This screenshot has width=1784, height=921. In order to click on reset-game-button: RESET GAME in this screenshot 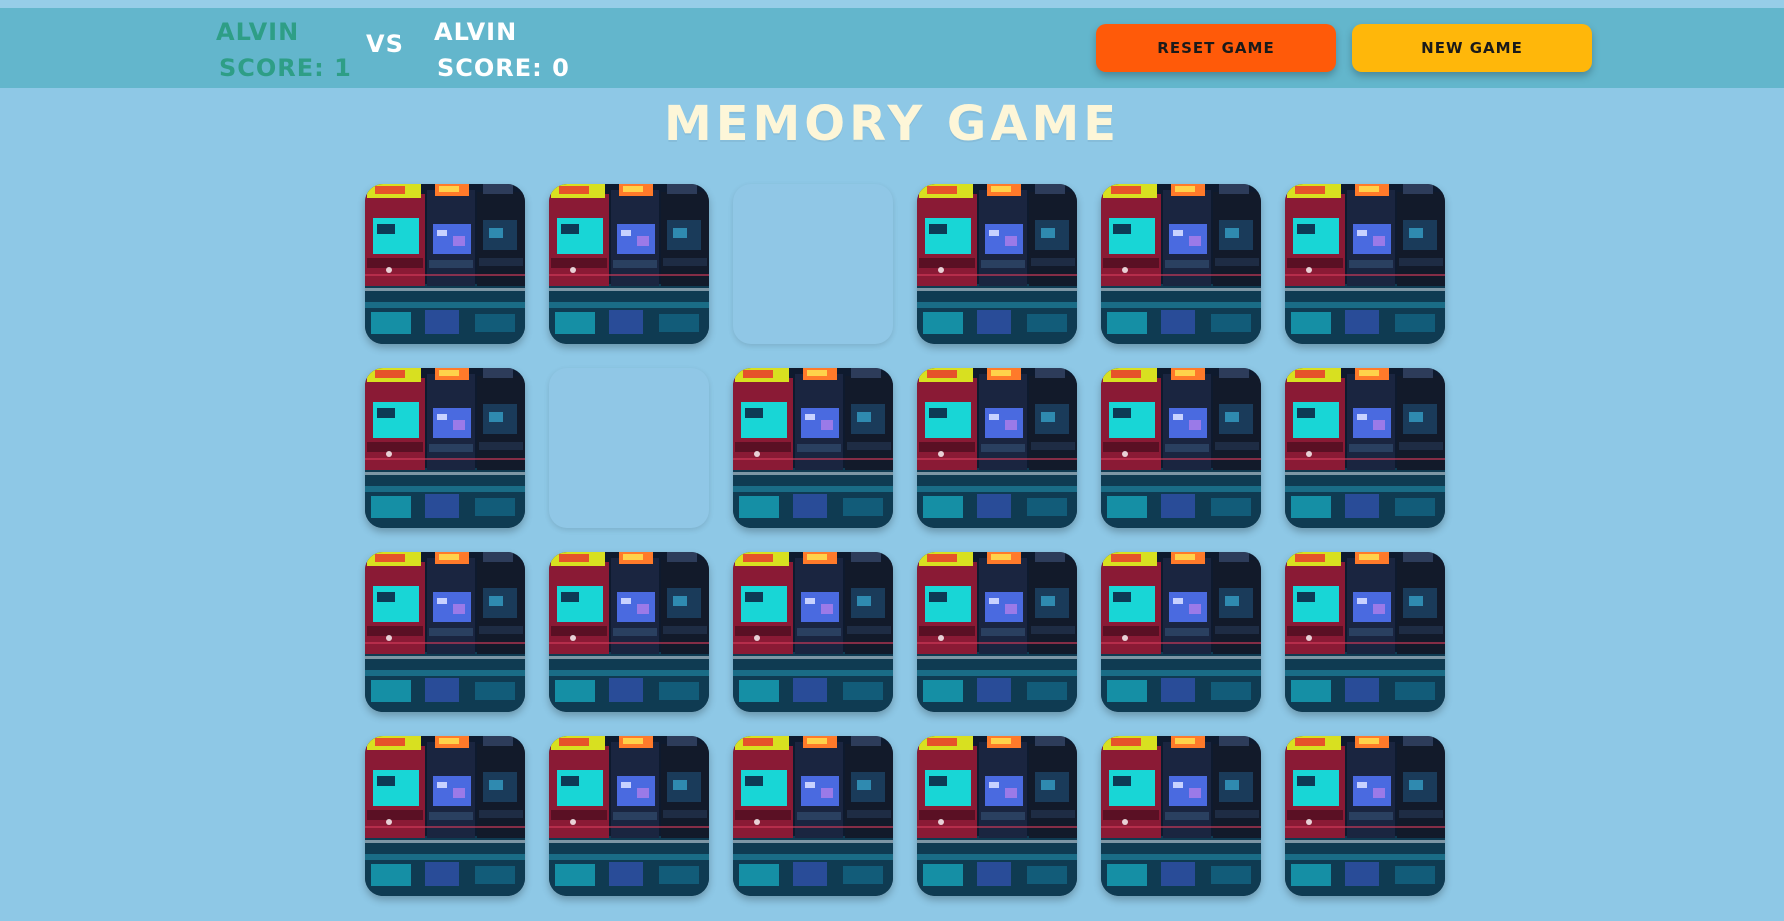, I will do `click(1216, 48)`.